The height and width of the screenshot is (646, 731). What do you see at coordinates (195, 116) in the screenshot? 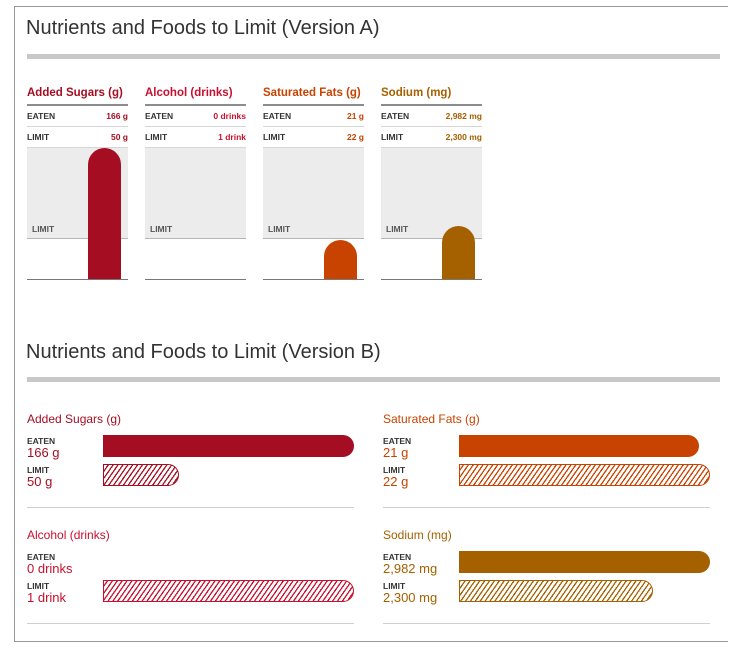
I see `eaten-row: EATEN 0 drinks` at bounding box center [195, 116].